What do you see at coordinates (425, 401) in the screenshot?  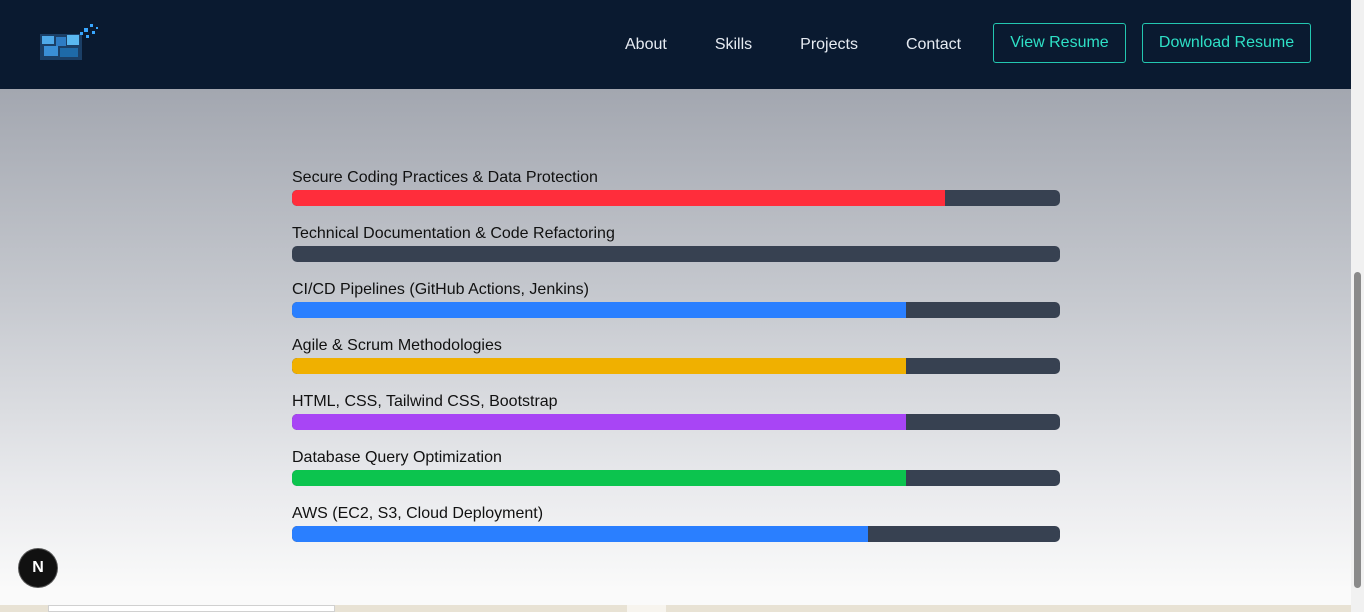 I see `skill-label: HTML, CSS, Tailwind CSS, Bootstrap` at bounding box center [425, 401].